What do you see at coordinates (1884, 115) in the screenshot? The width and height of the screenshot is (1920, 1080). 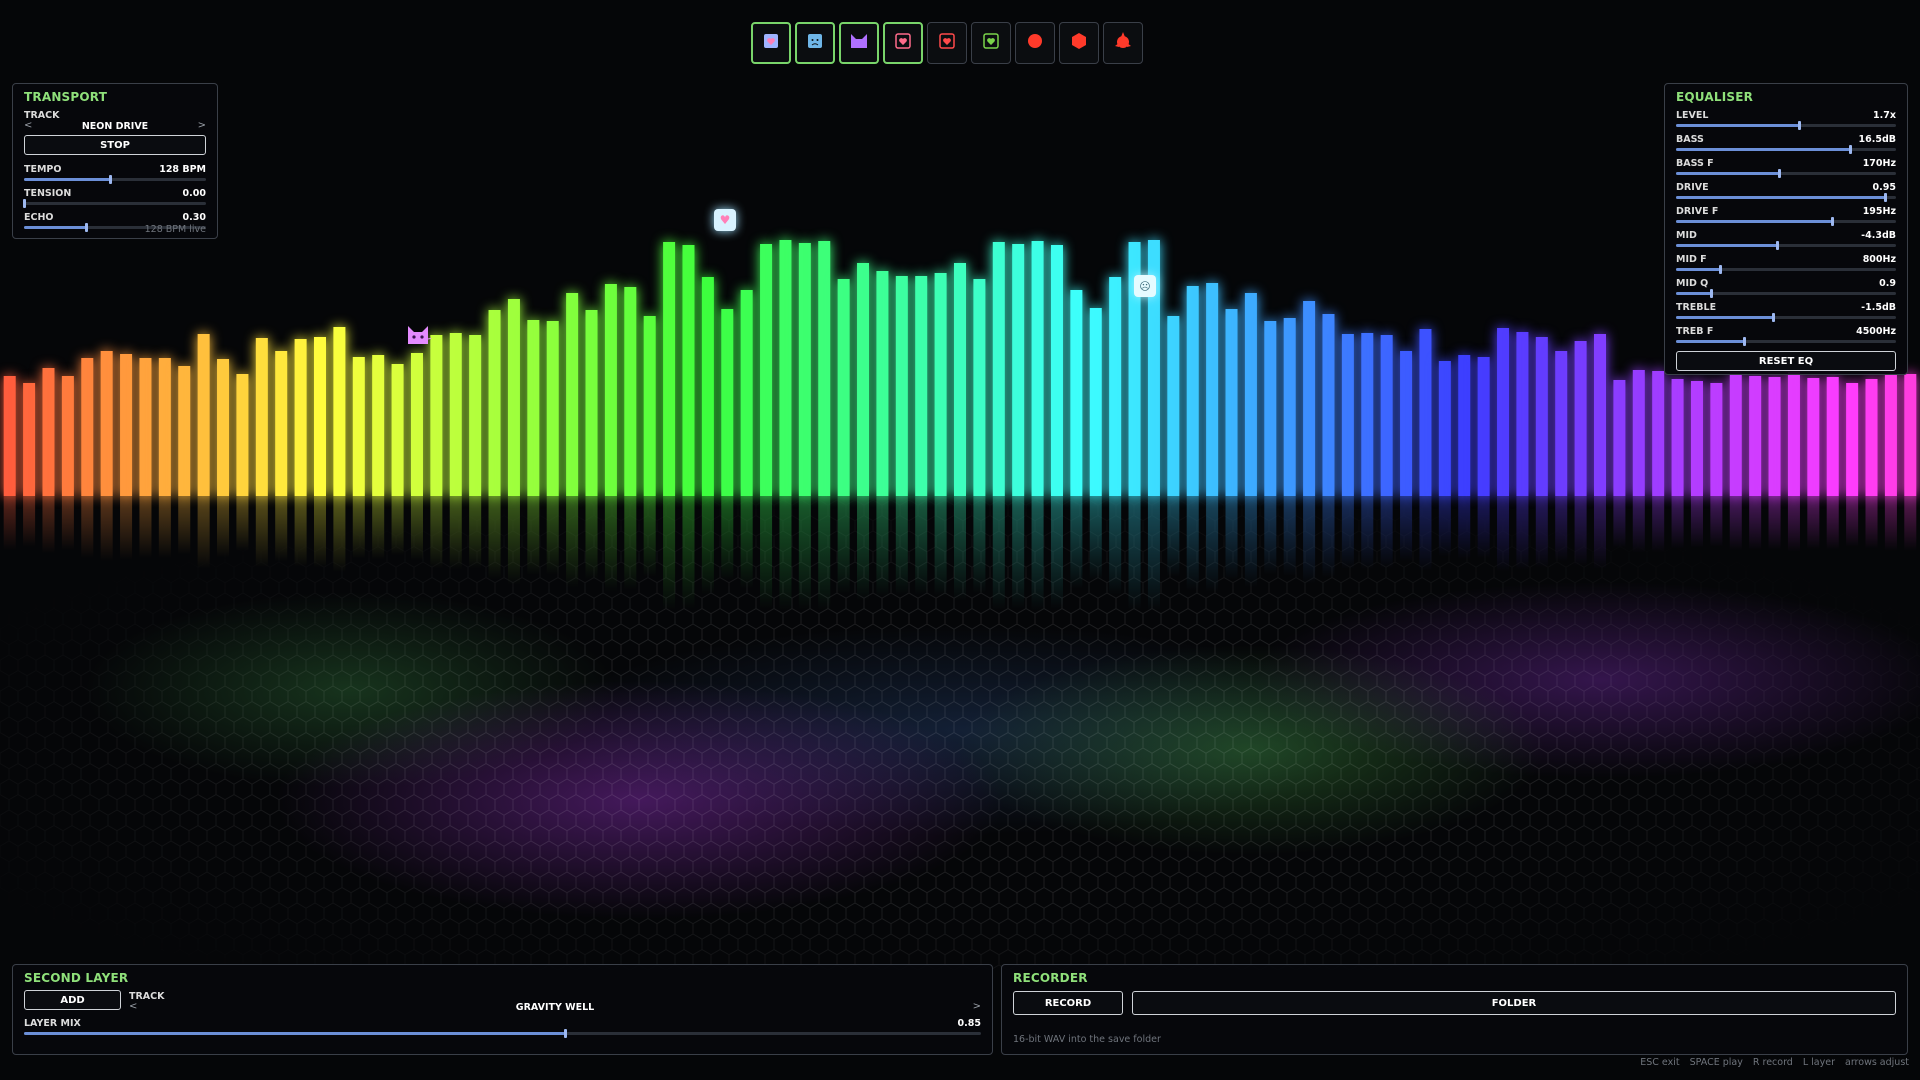 I see `eq-level-value: 1.7x` at bounding box center [1884, 115].